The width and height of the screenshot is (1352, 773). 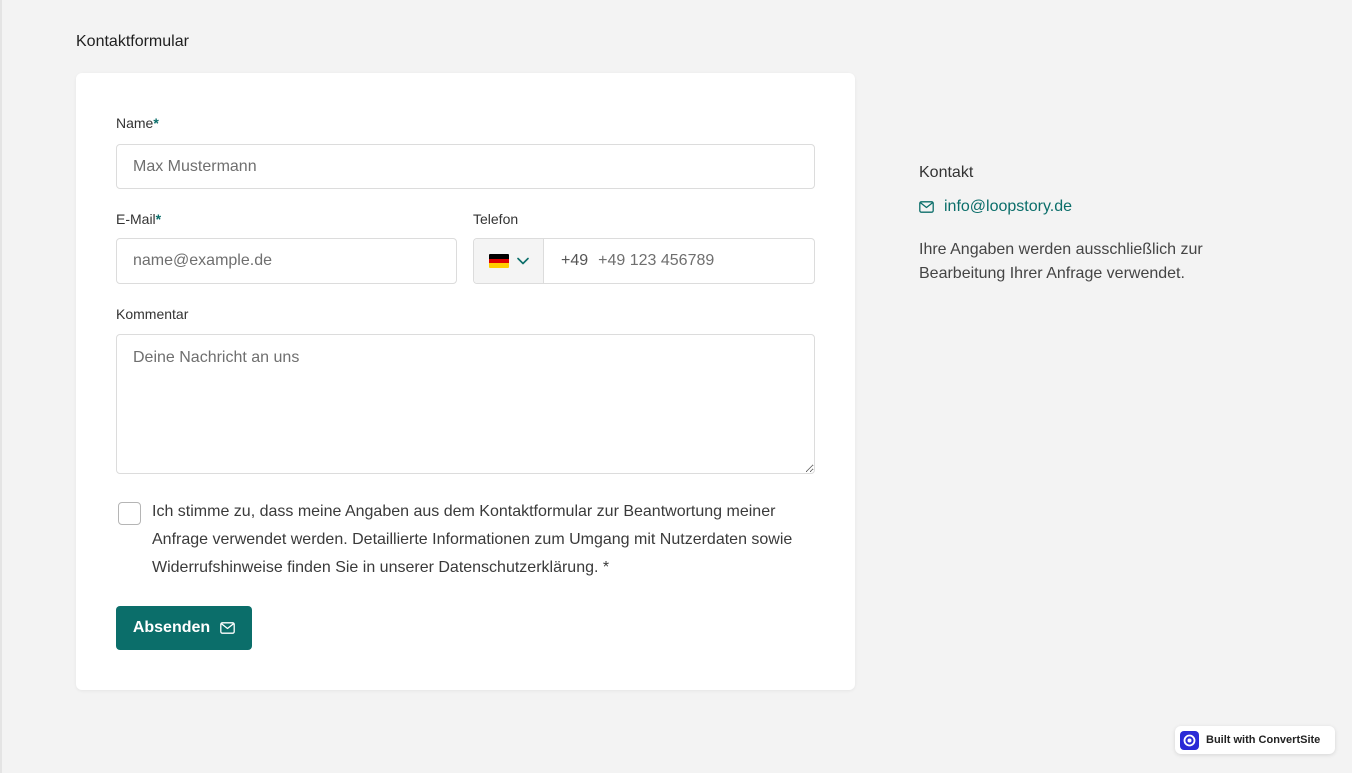 I want to click on badge-label: Built with ConvertSite, so click(x=1263, y=740).